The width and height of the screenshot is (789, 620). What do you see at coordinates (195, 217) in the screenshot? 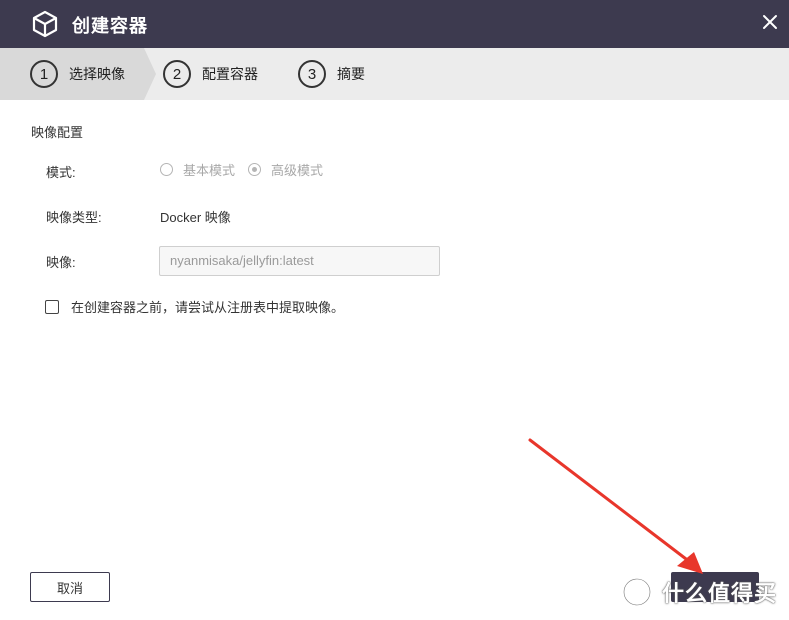
I see `image-type-value: Docker 映像` at bounding box center [195, 217].